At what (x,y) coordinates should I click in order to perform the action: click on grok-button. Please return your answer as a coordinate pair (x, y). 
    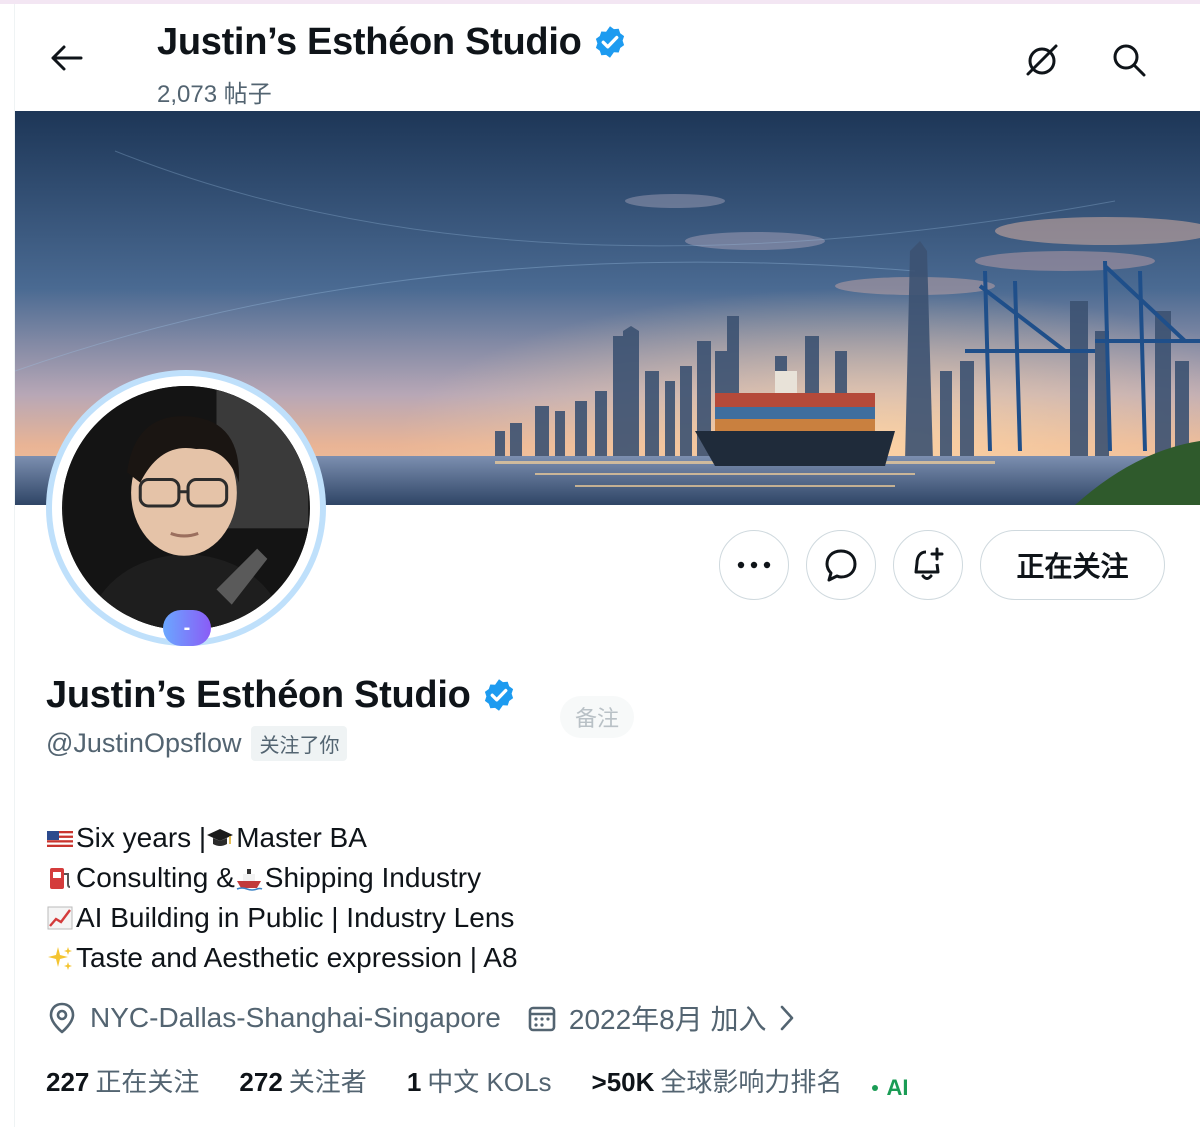
    Looking at the image, I should click on (1042, 60).